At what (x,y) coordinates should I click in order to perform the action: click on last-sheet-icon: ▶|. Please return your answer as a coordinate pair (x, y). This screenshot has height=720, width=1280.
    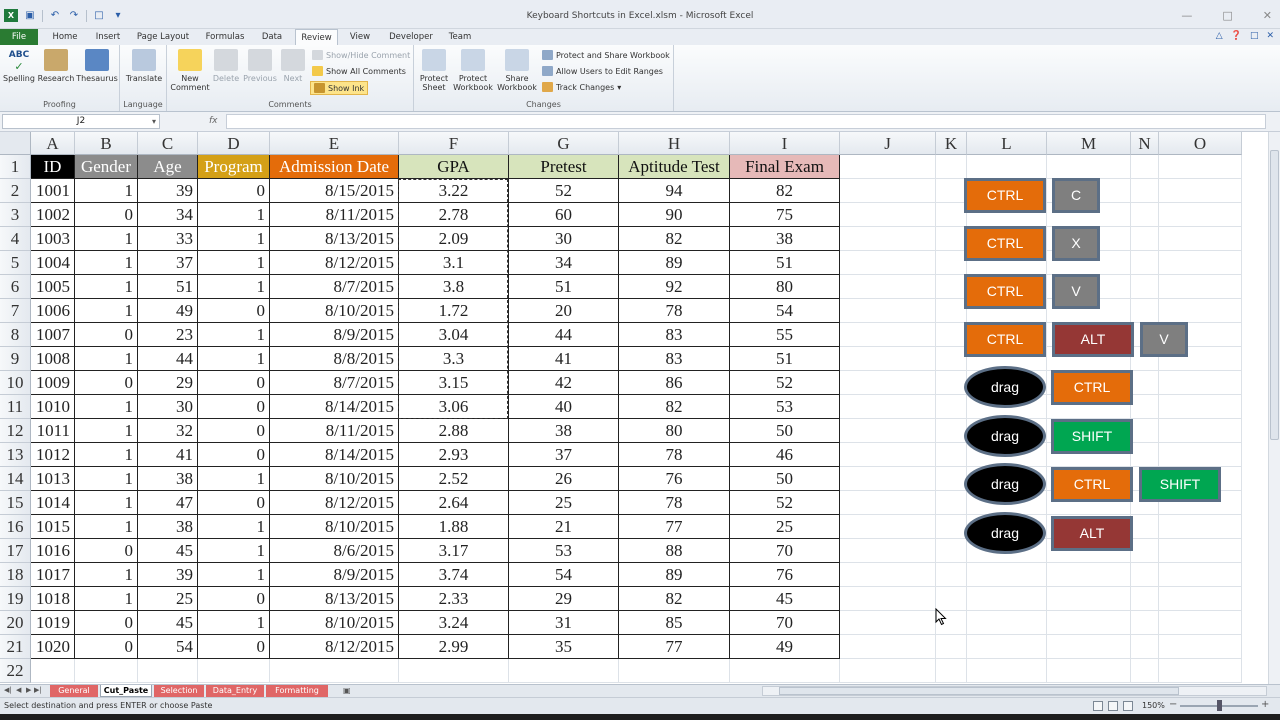
    Looking at the image, I should click on (38, 690).